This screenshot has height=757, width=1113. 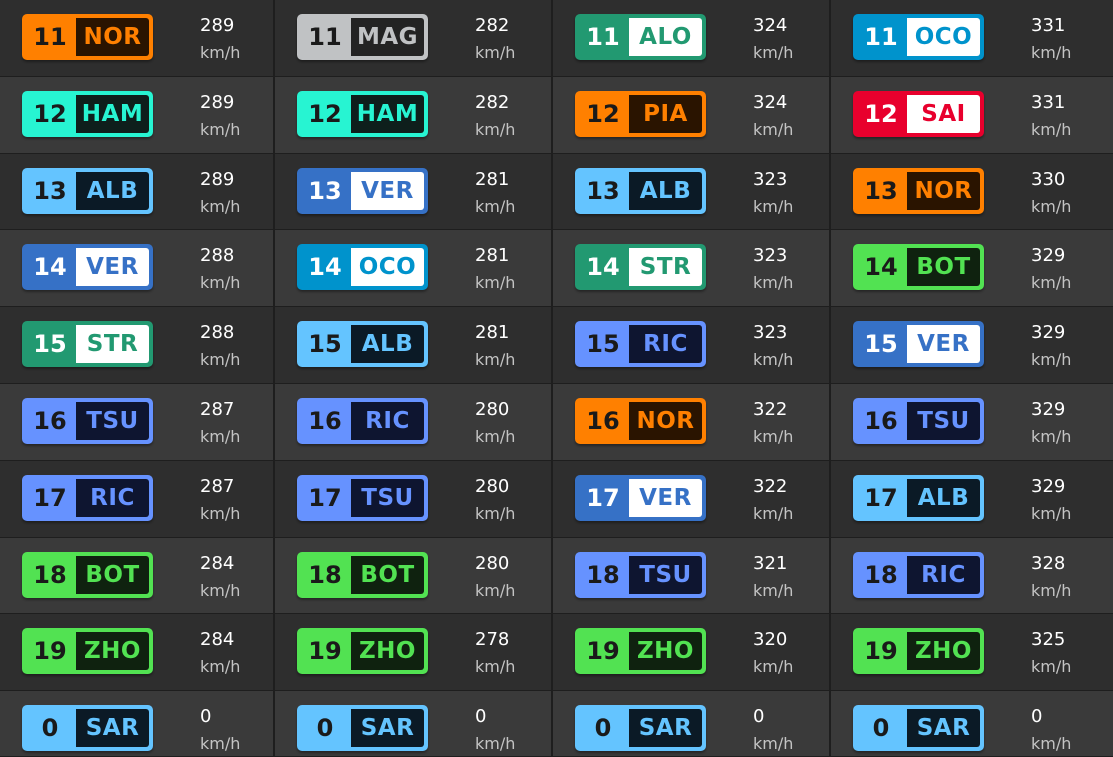 I want to click on driver-code: STR, so click(x=665, y=267).